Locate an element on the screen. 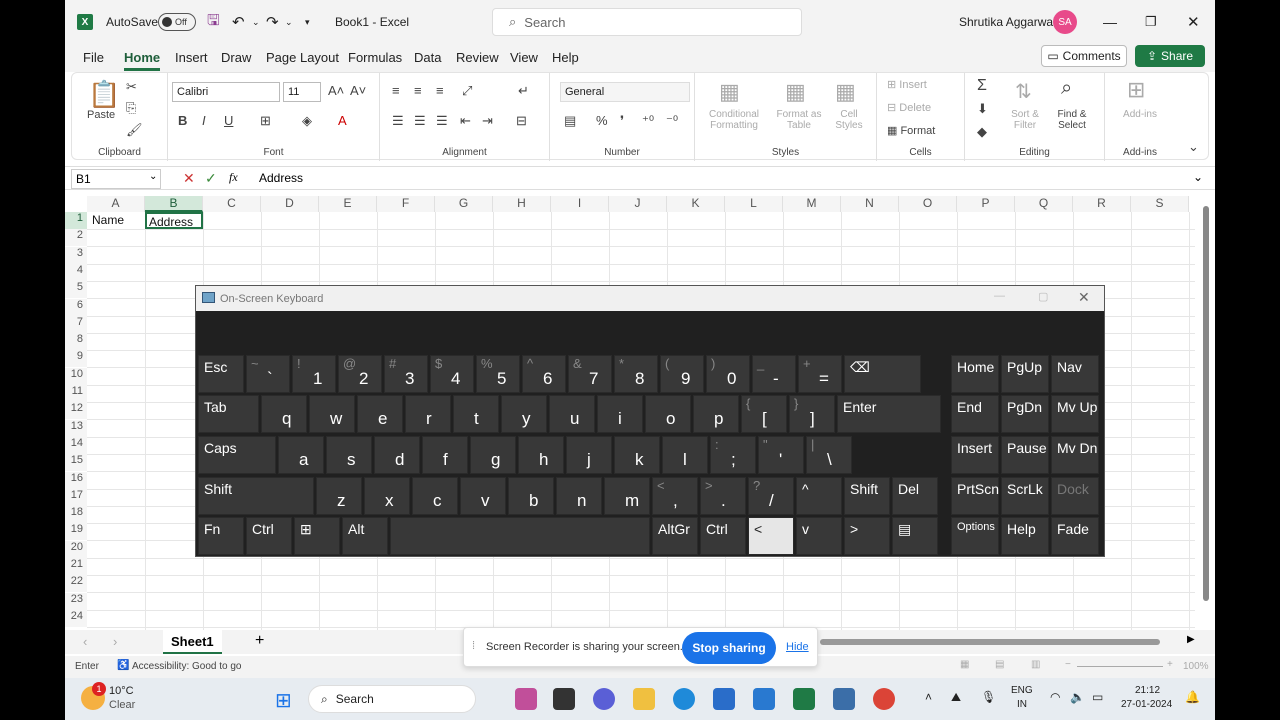  tab-home: Home is located at coordinates (142, 60).